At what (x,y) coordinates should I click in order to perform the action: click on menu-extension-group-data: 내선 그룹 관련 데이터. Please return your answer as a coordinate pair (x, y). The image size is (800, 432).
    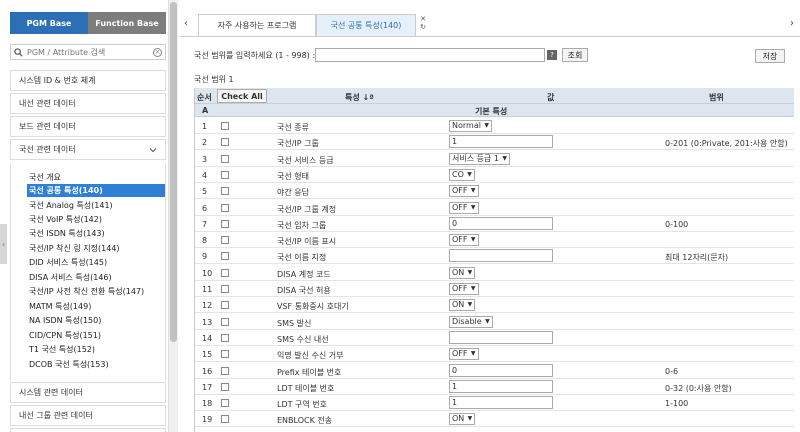
    Looking at the image, I should click on (88, 415).